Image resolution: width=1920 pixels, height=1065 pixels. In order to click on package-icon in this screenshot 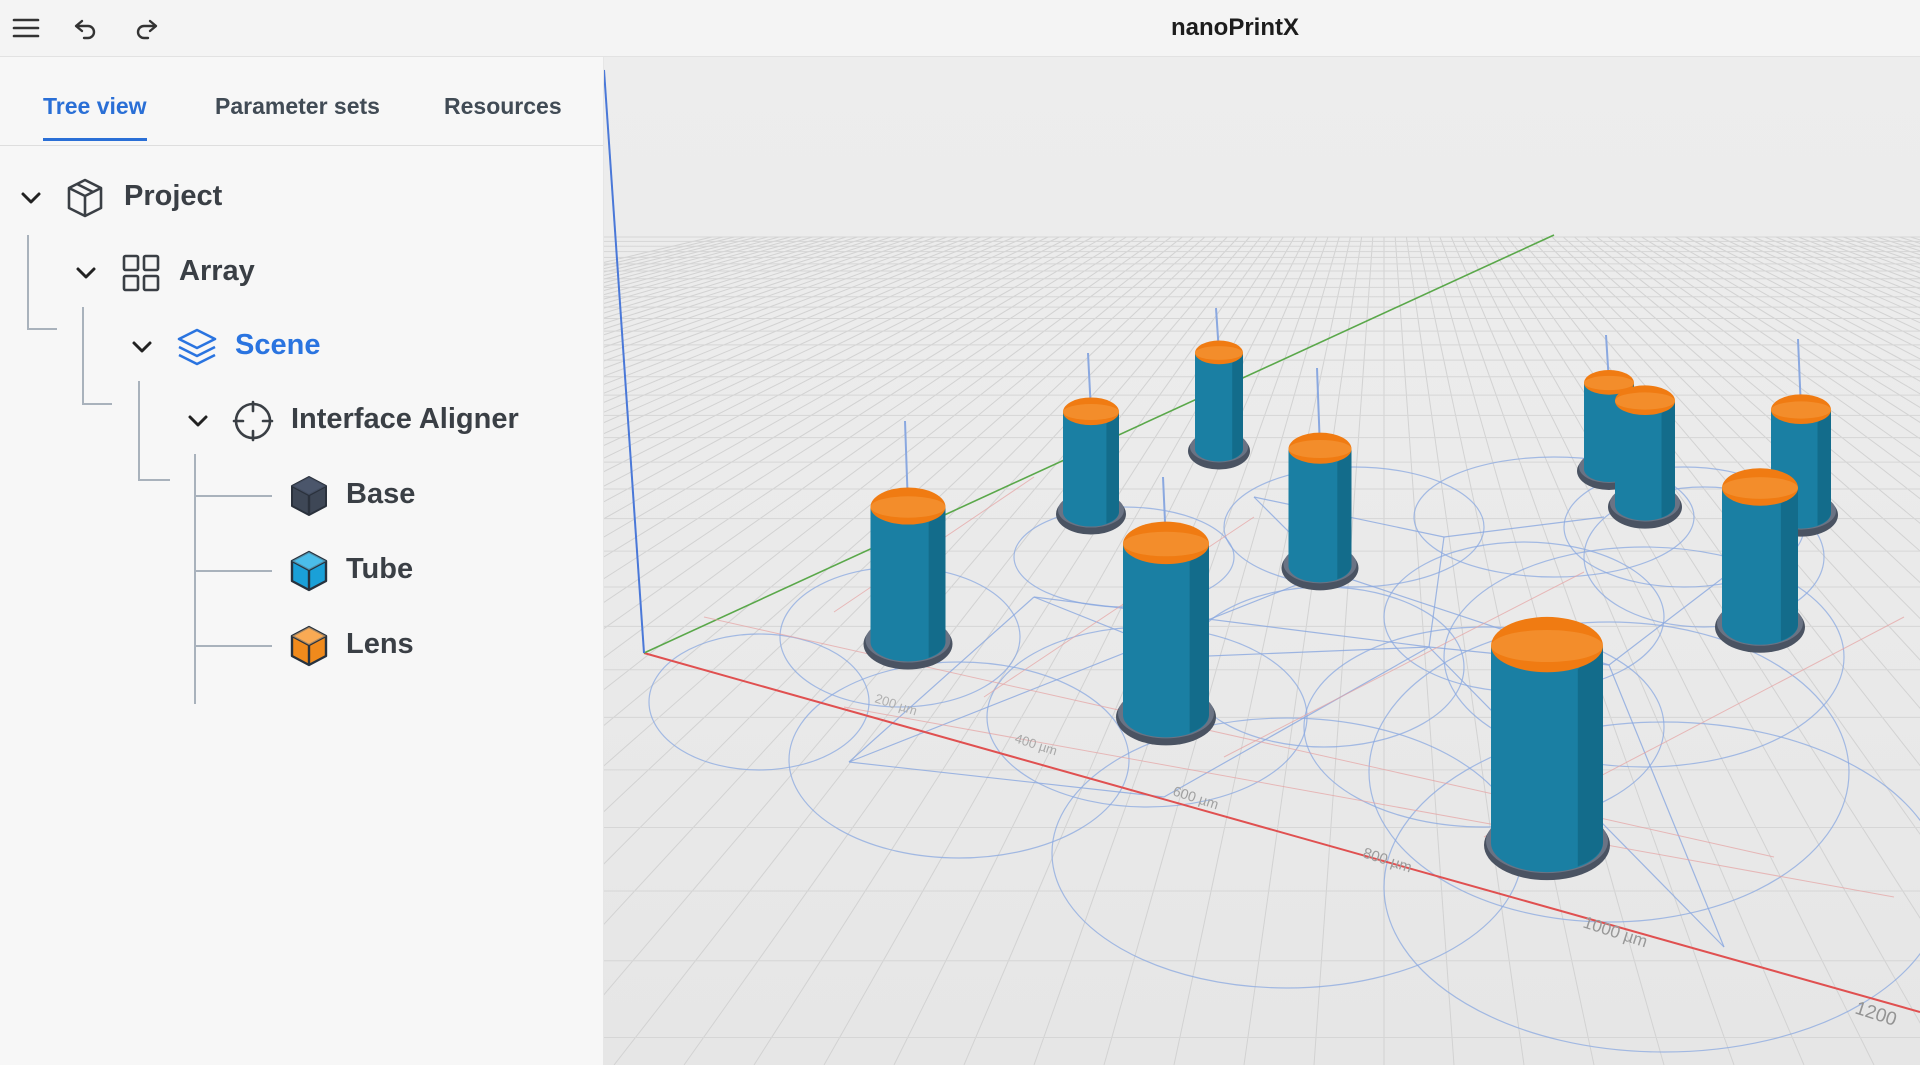, I will do `click(85, 198)`.